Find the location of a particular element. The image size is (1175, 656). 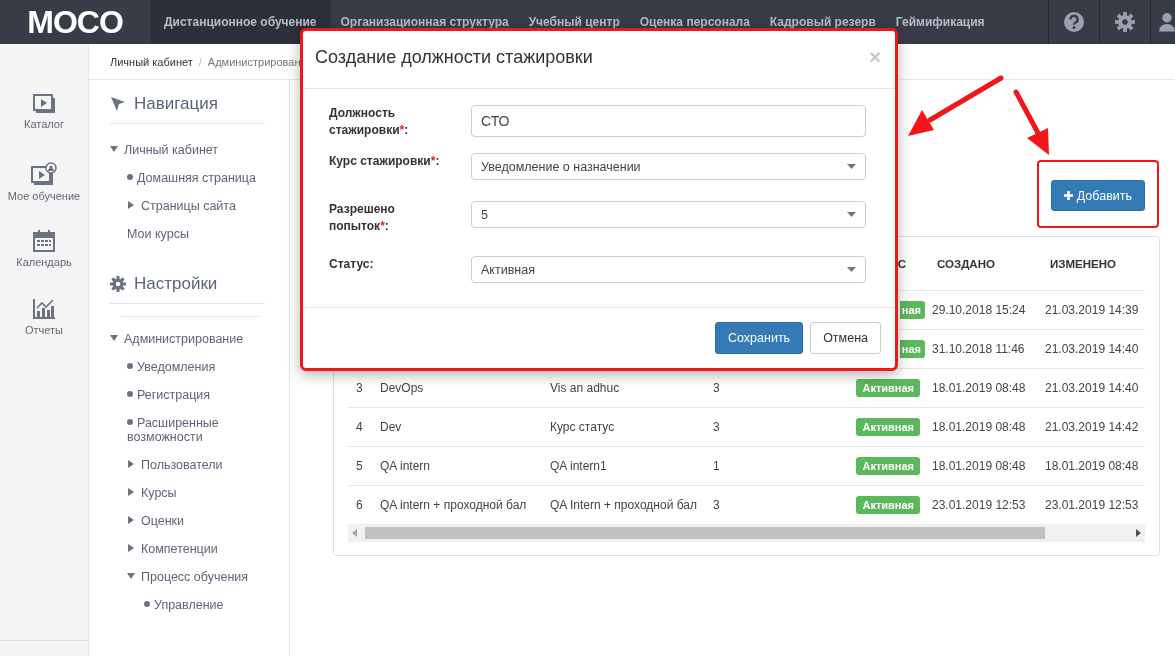

dropdown: Уведомление о назначении is located at coordinates (668, 166).